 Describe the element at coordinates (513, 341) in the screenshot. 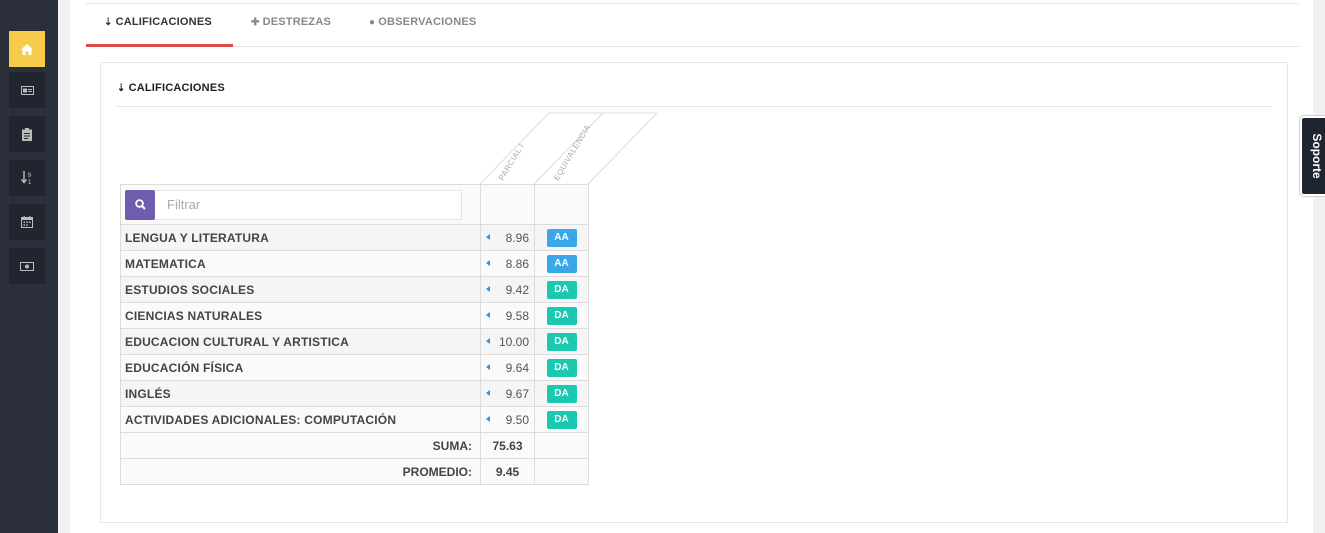

I see `grade-value: 10.00` at that location.